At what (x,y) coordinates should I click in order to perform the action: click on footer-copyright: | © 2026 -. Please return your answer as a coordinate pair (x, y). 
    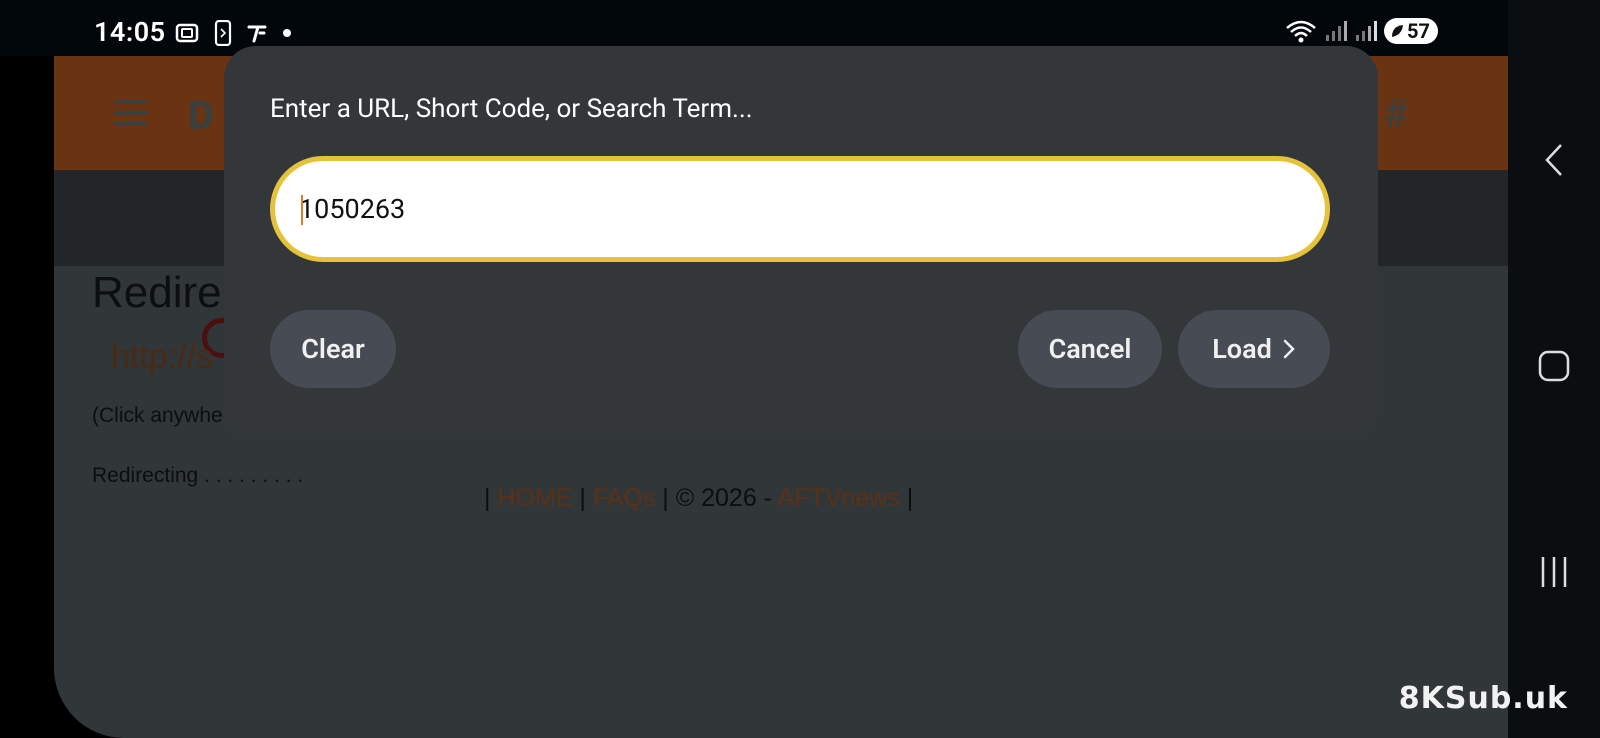
    Looking at the image, I should click on (716, 498).